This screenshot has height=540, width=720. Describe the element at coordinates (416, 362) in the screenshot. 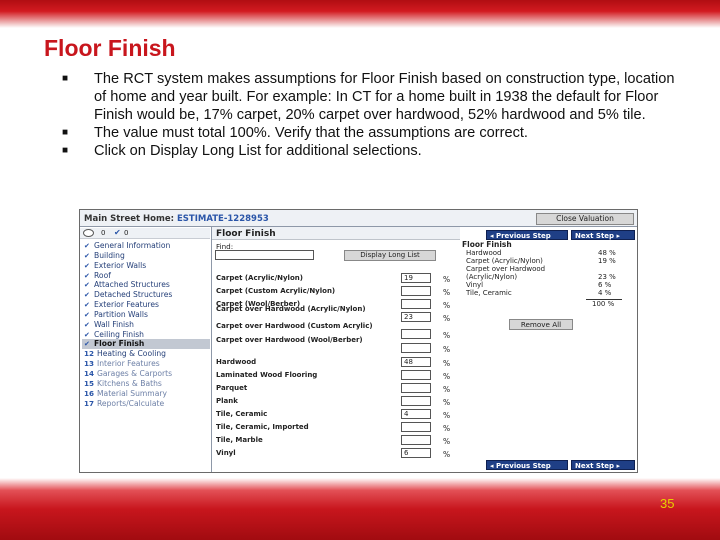

I see `percent-input: 48` at that location.